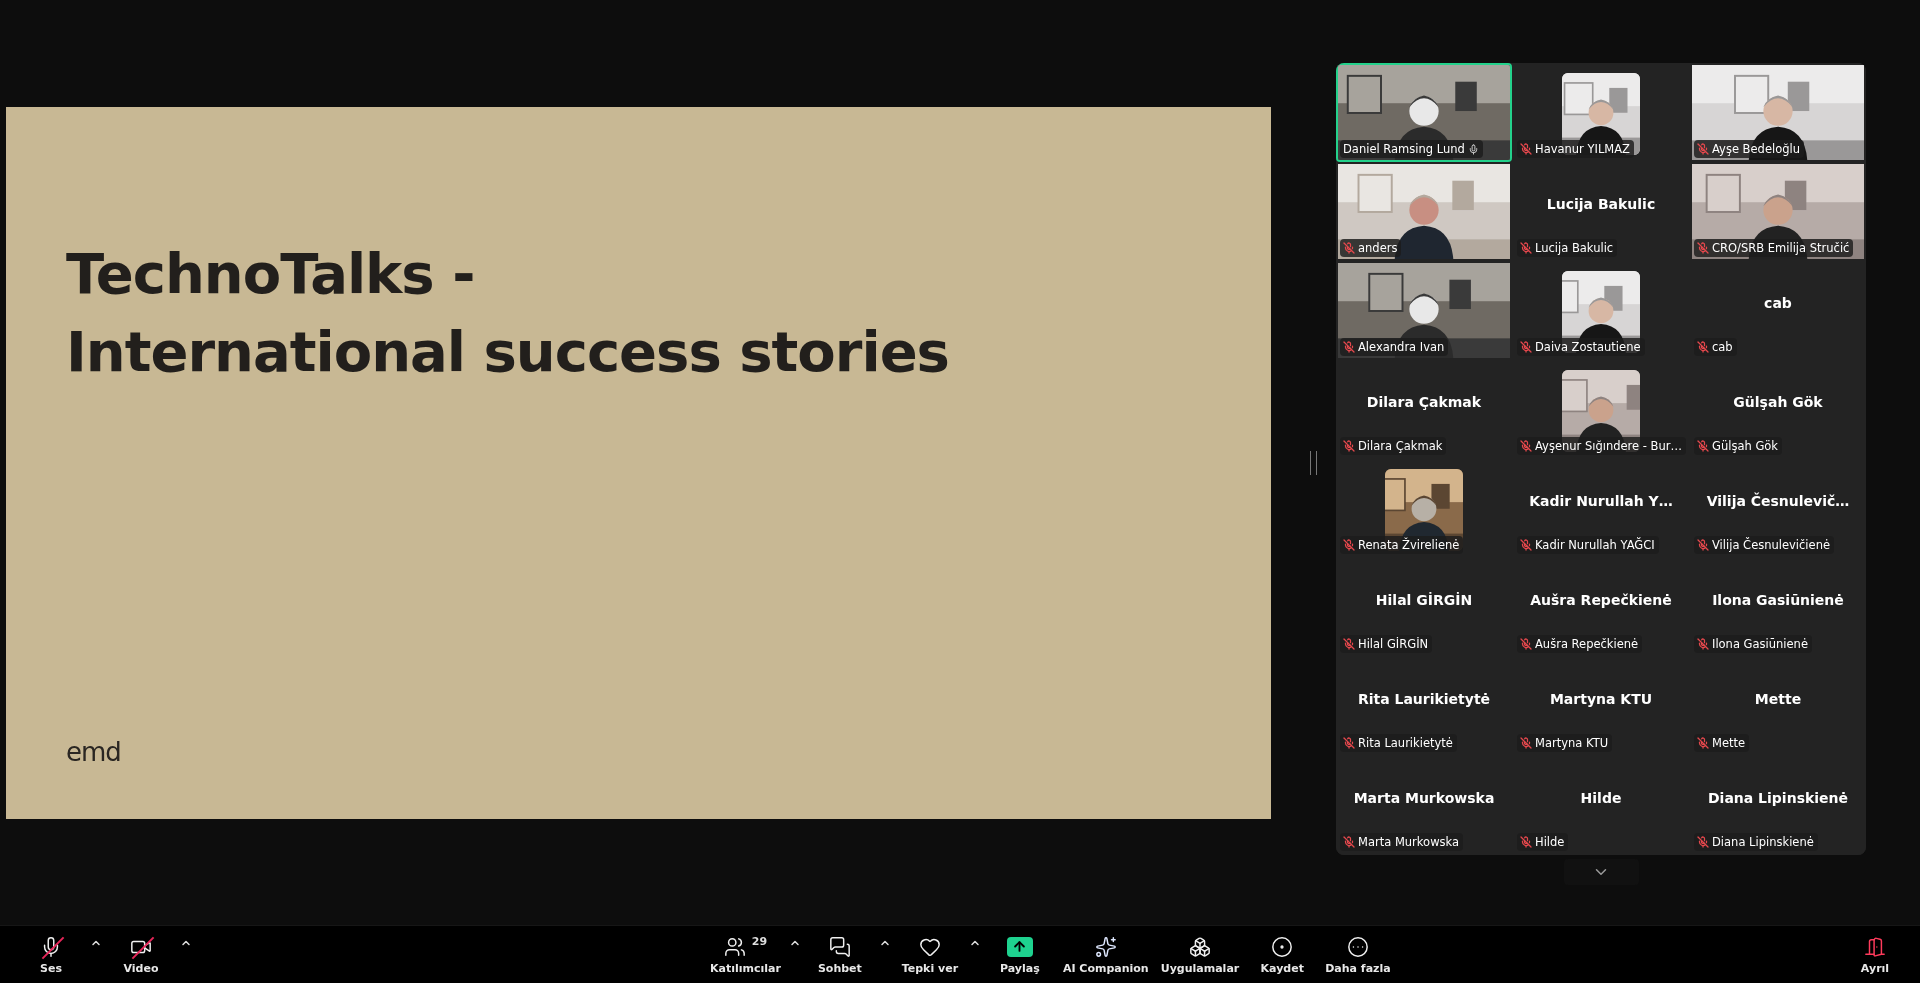 The height and width of the screenshot is (983, 1920). What do you see at coordinates (1404, 149) in the screenshot?
I see `participant-name: Daniel Ramsing Lund` at bounding box center [1404, 149].